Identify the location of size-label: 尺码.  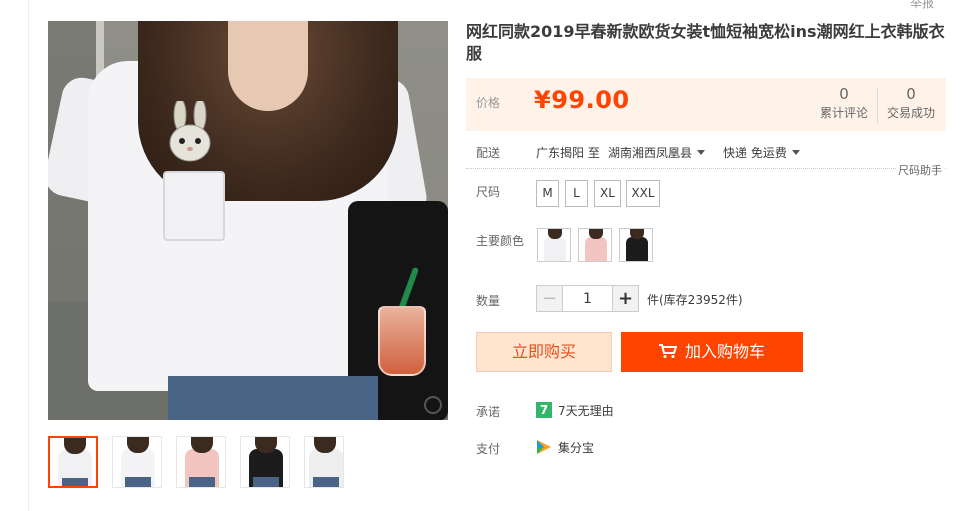
(488, 192).